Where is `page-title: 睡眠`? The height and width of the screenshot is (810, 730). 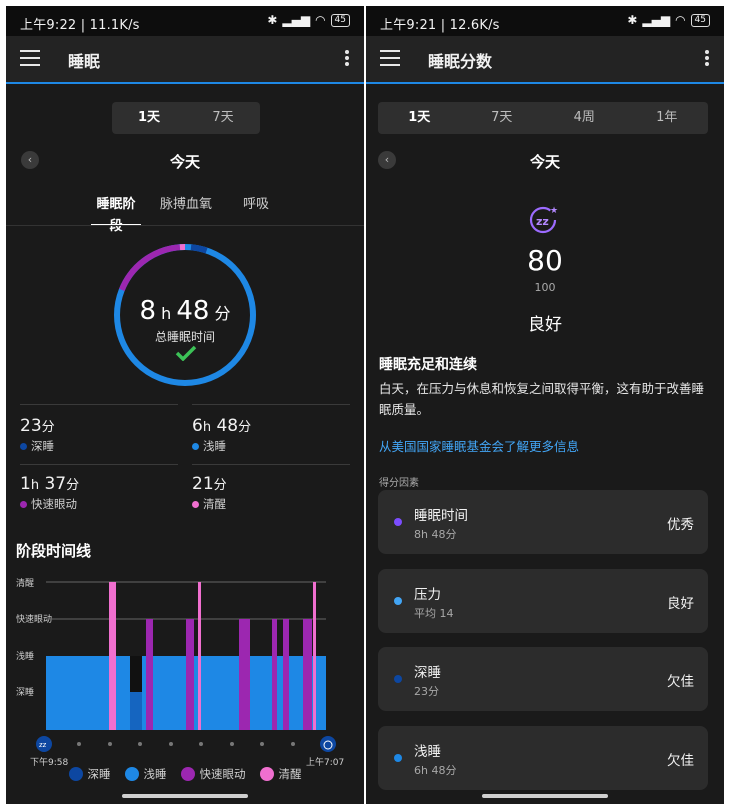 page-title: 睡眠 is located at coordinates (84, 61).